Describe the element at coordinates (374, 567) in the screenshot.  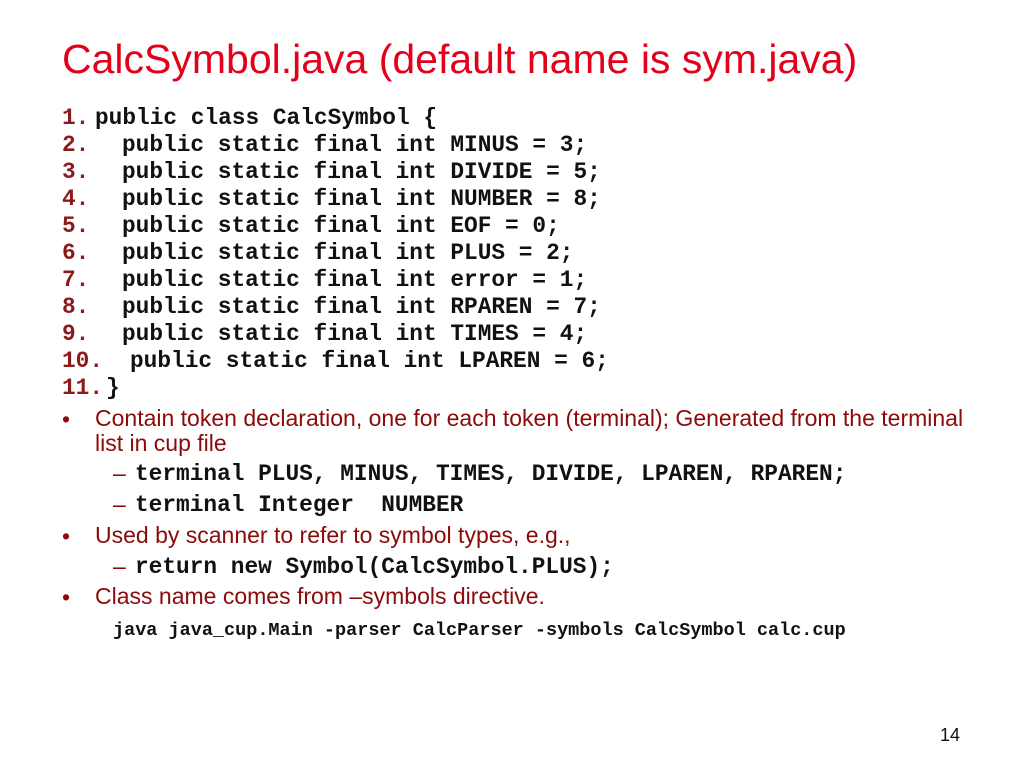
I see `sub-bullet-code: return new Symbol(CalcSymbol.PLUS);` at that location.